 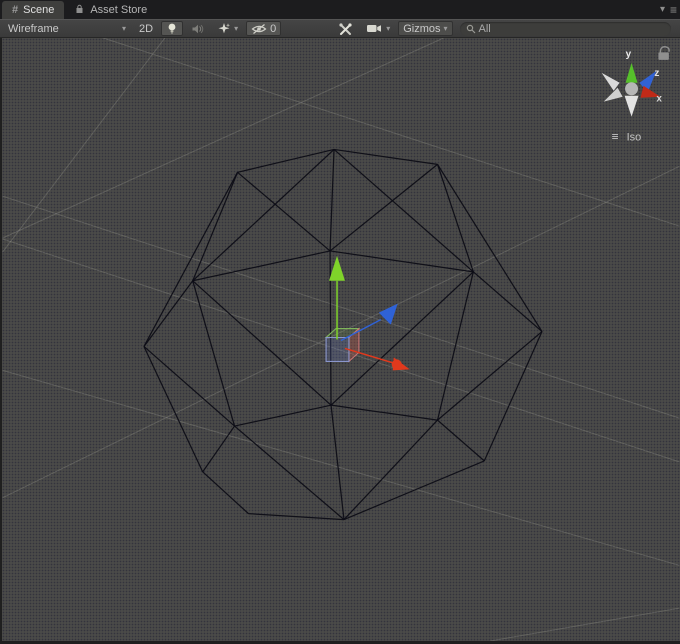 I want to click on scene-search-field: All, so click(x=565, y=28).